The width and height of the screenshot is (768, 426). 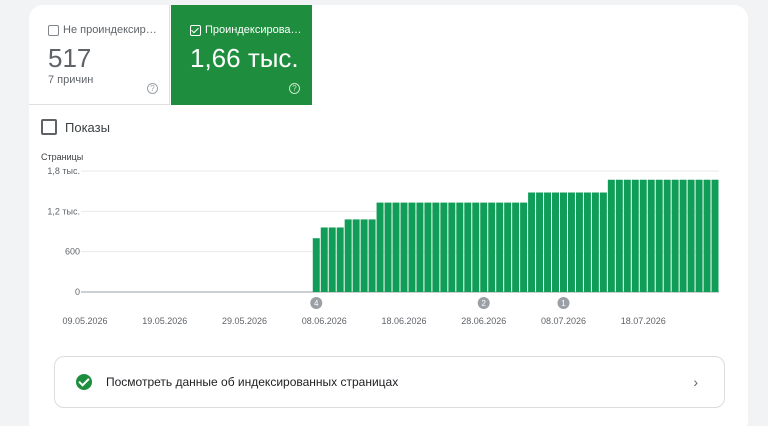 I want to click on not-indexed-reasons: 7 причин, so click(x=71, y=80).